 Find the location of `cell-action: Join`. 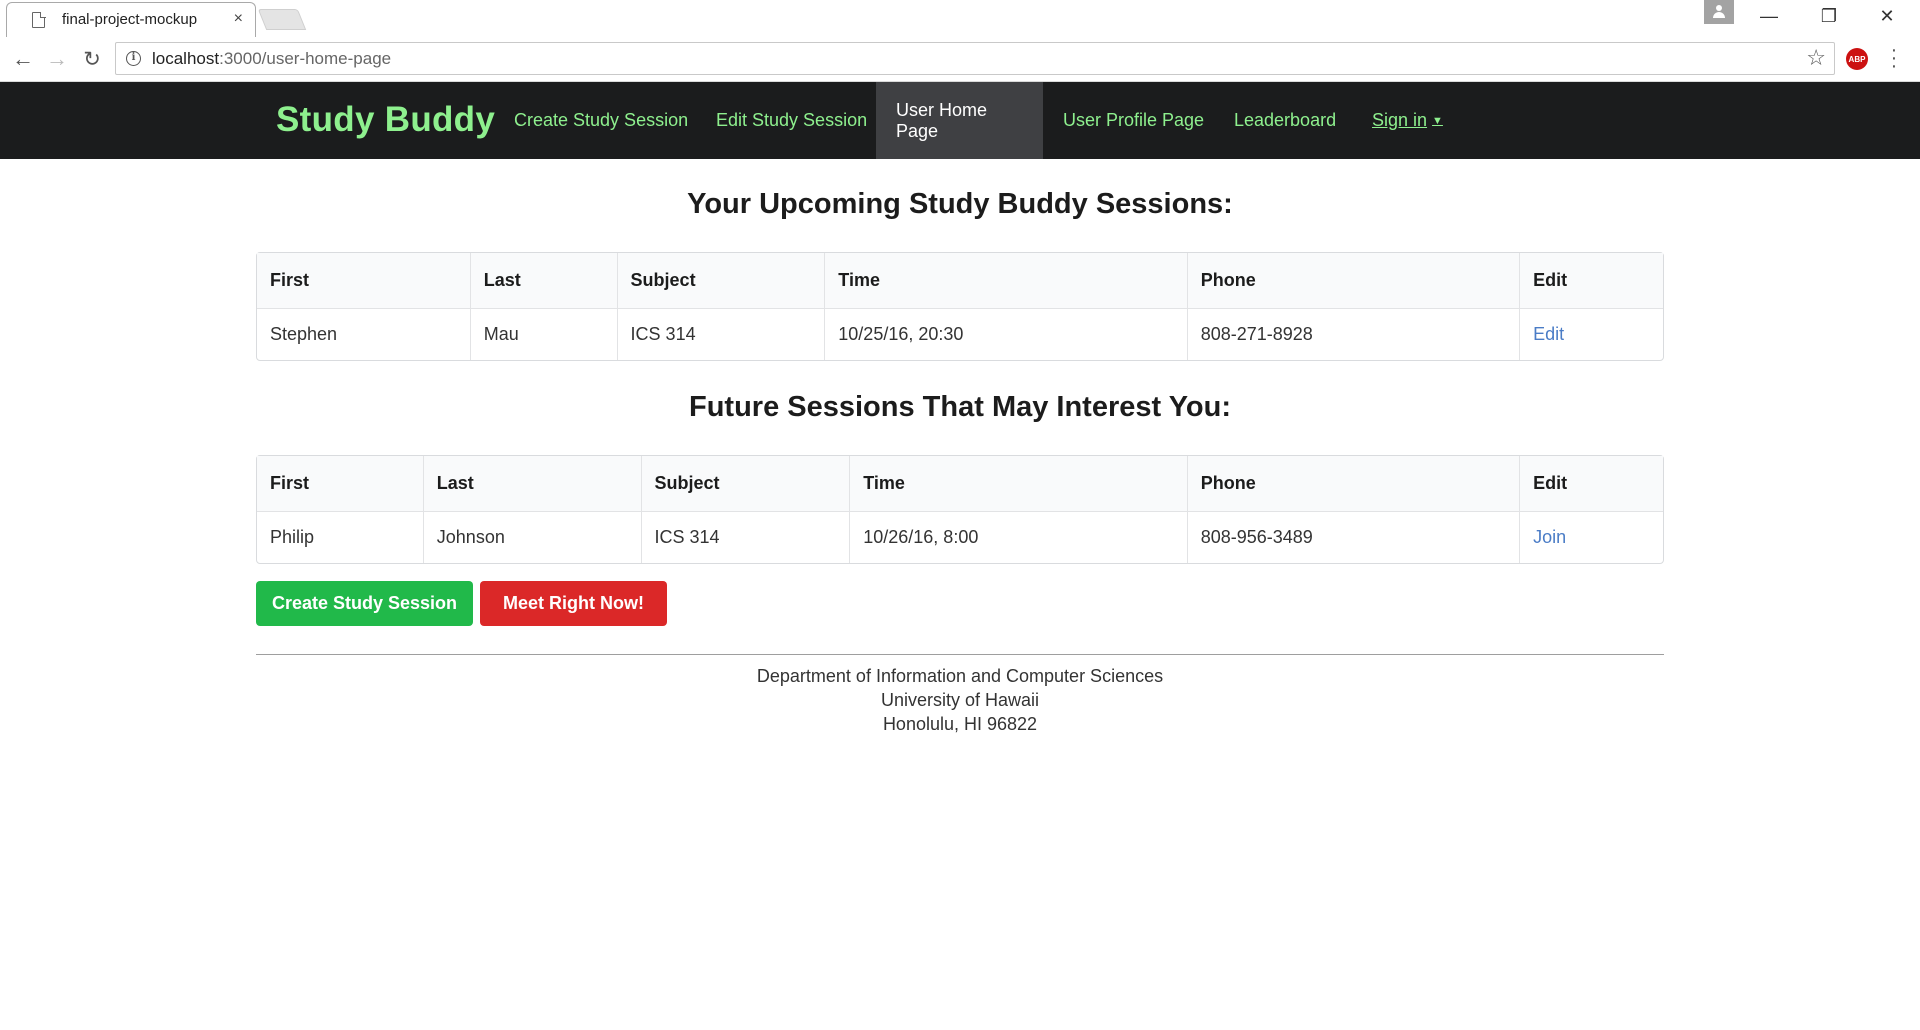

cell-action: Join is located at coordinates (1591, 537).